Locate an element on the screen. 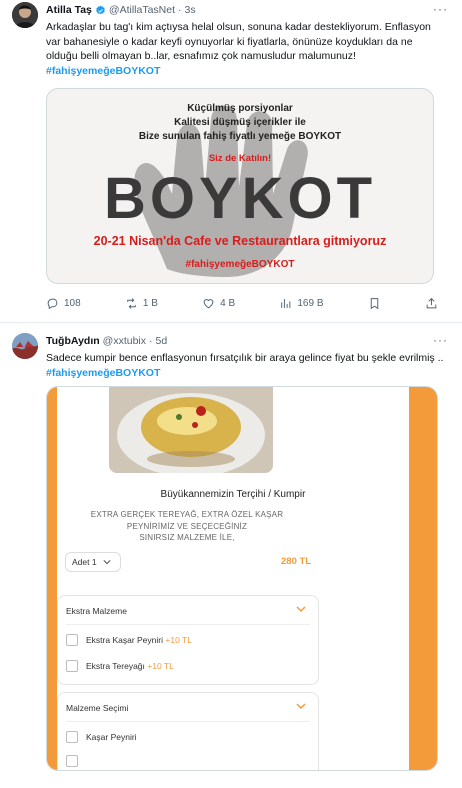 The image size is (462, 788). like-button: 4 B is located at coordinates (218, 303).